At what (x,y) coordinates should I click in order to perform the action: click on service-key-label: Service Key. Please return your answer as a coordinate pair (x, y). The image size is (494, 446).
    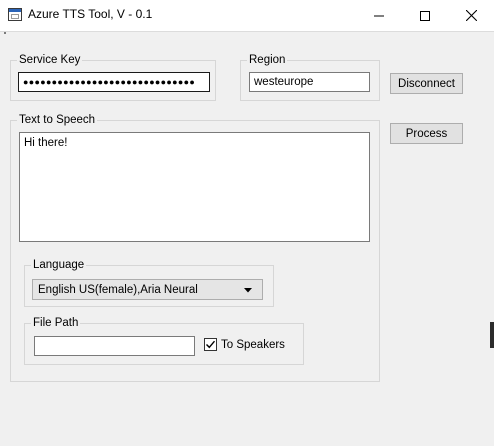
    Looking at the image, I should click on (50, 60).